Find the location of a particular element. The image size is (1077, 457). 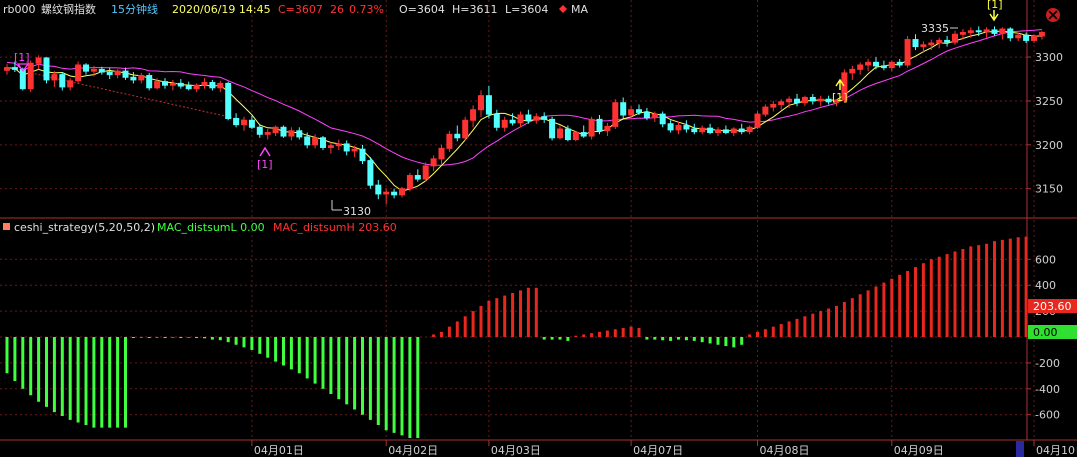

y-tick-label: -600 is located at coordinates (1047, 415).